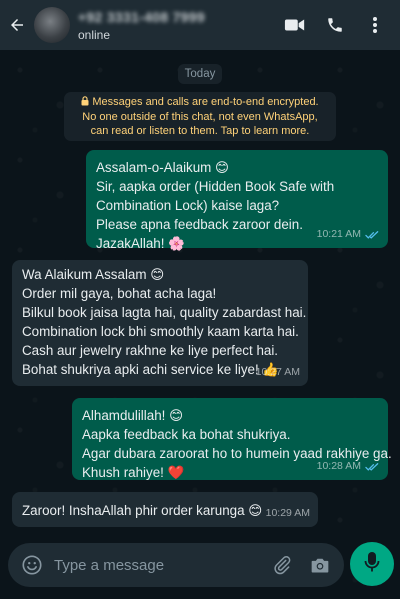 The width and height of the screenshot is (400, 599). What do you see at coordinates (85, 103) in the screenshot?
I see `lock-icon` at bounding box center [85, 103].